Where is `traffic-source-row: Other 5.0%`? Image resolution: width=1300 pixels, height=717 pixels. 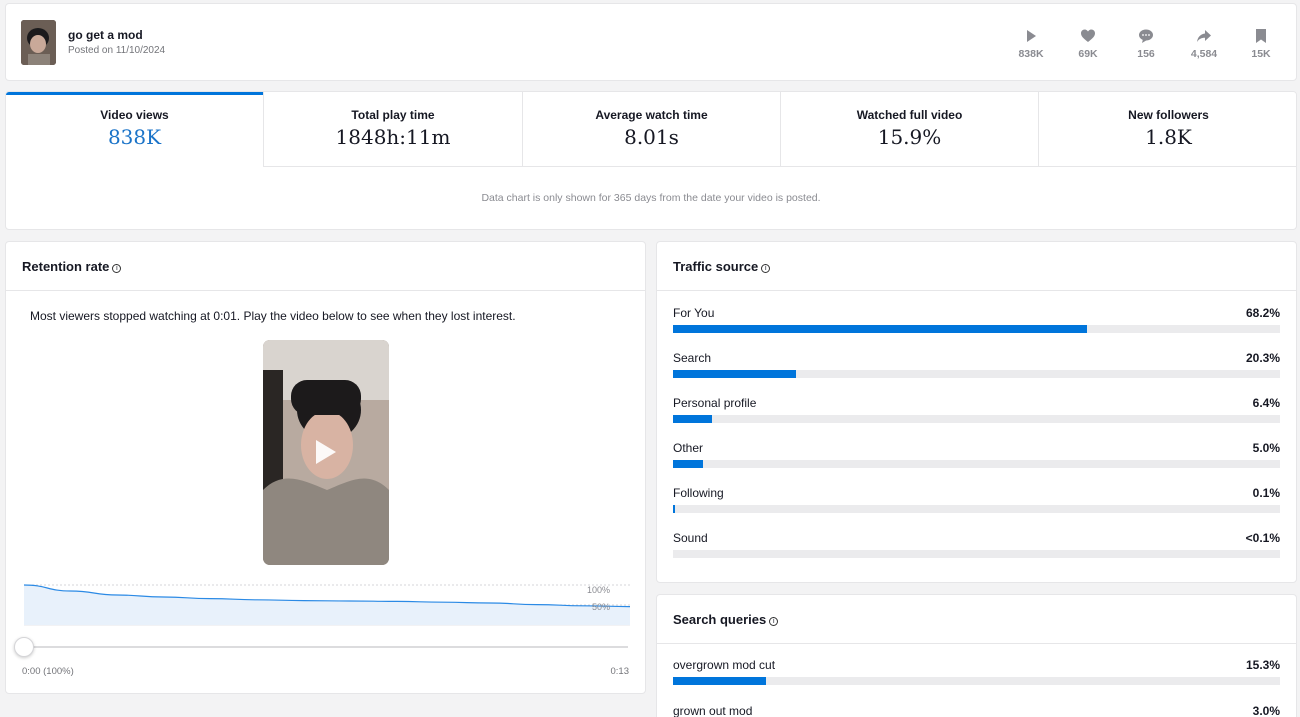
traffic-source-row: Other 5.0% is located at coordinates (976, 461).